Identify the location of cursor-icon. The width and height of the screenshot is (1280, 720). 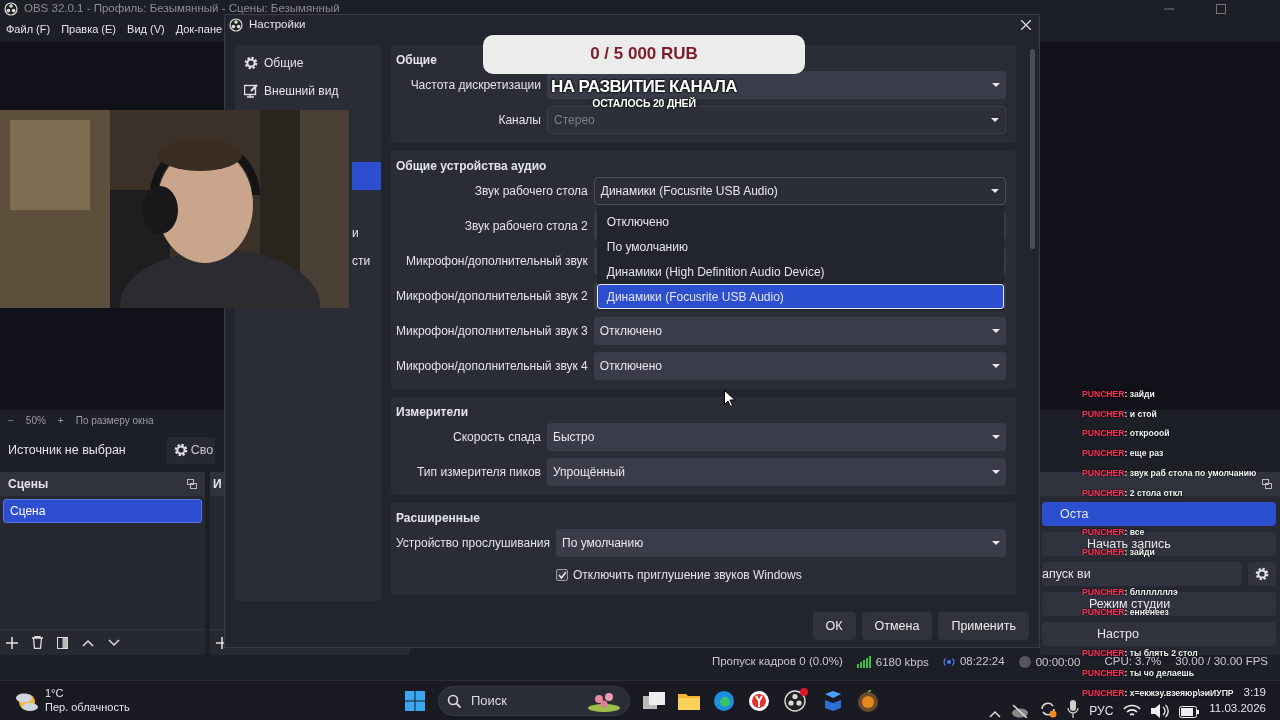
(729, 398).